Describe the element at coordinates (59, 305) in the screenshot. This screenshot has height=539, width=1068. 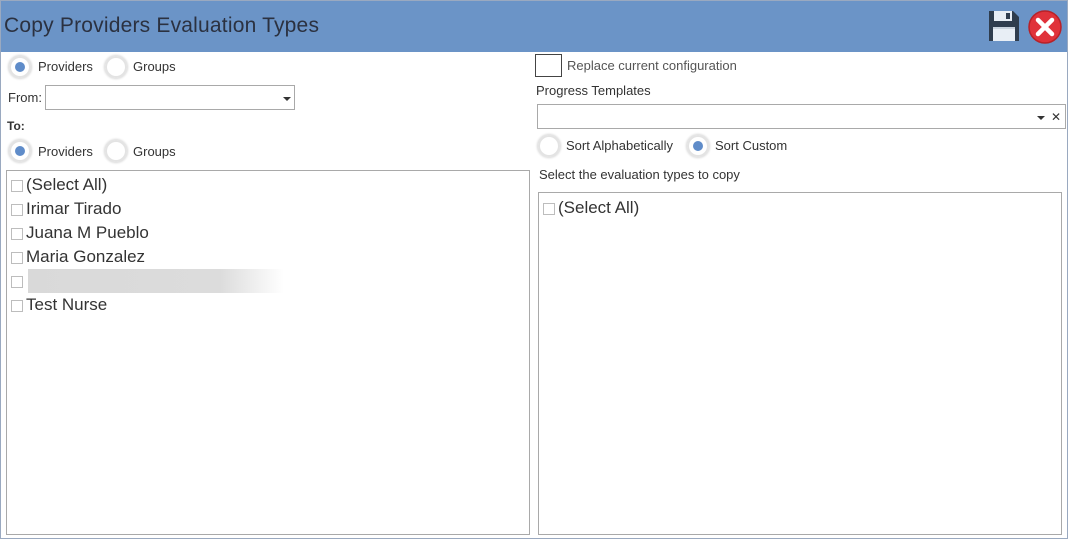
I see `list-item: Test Nurse` at that location.